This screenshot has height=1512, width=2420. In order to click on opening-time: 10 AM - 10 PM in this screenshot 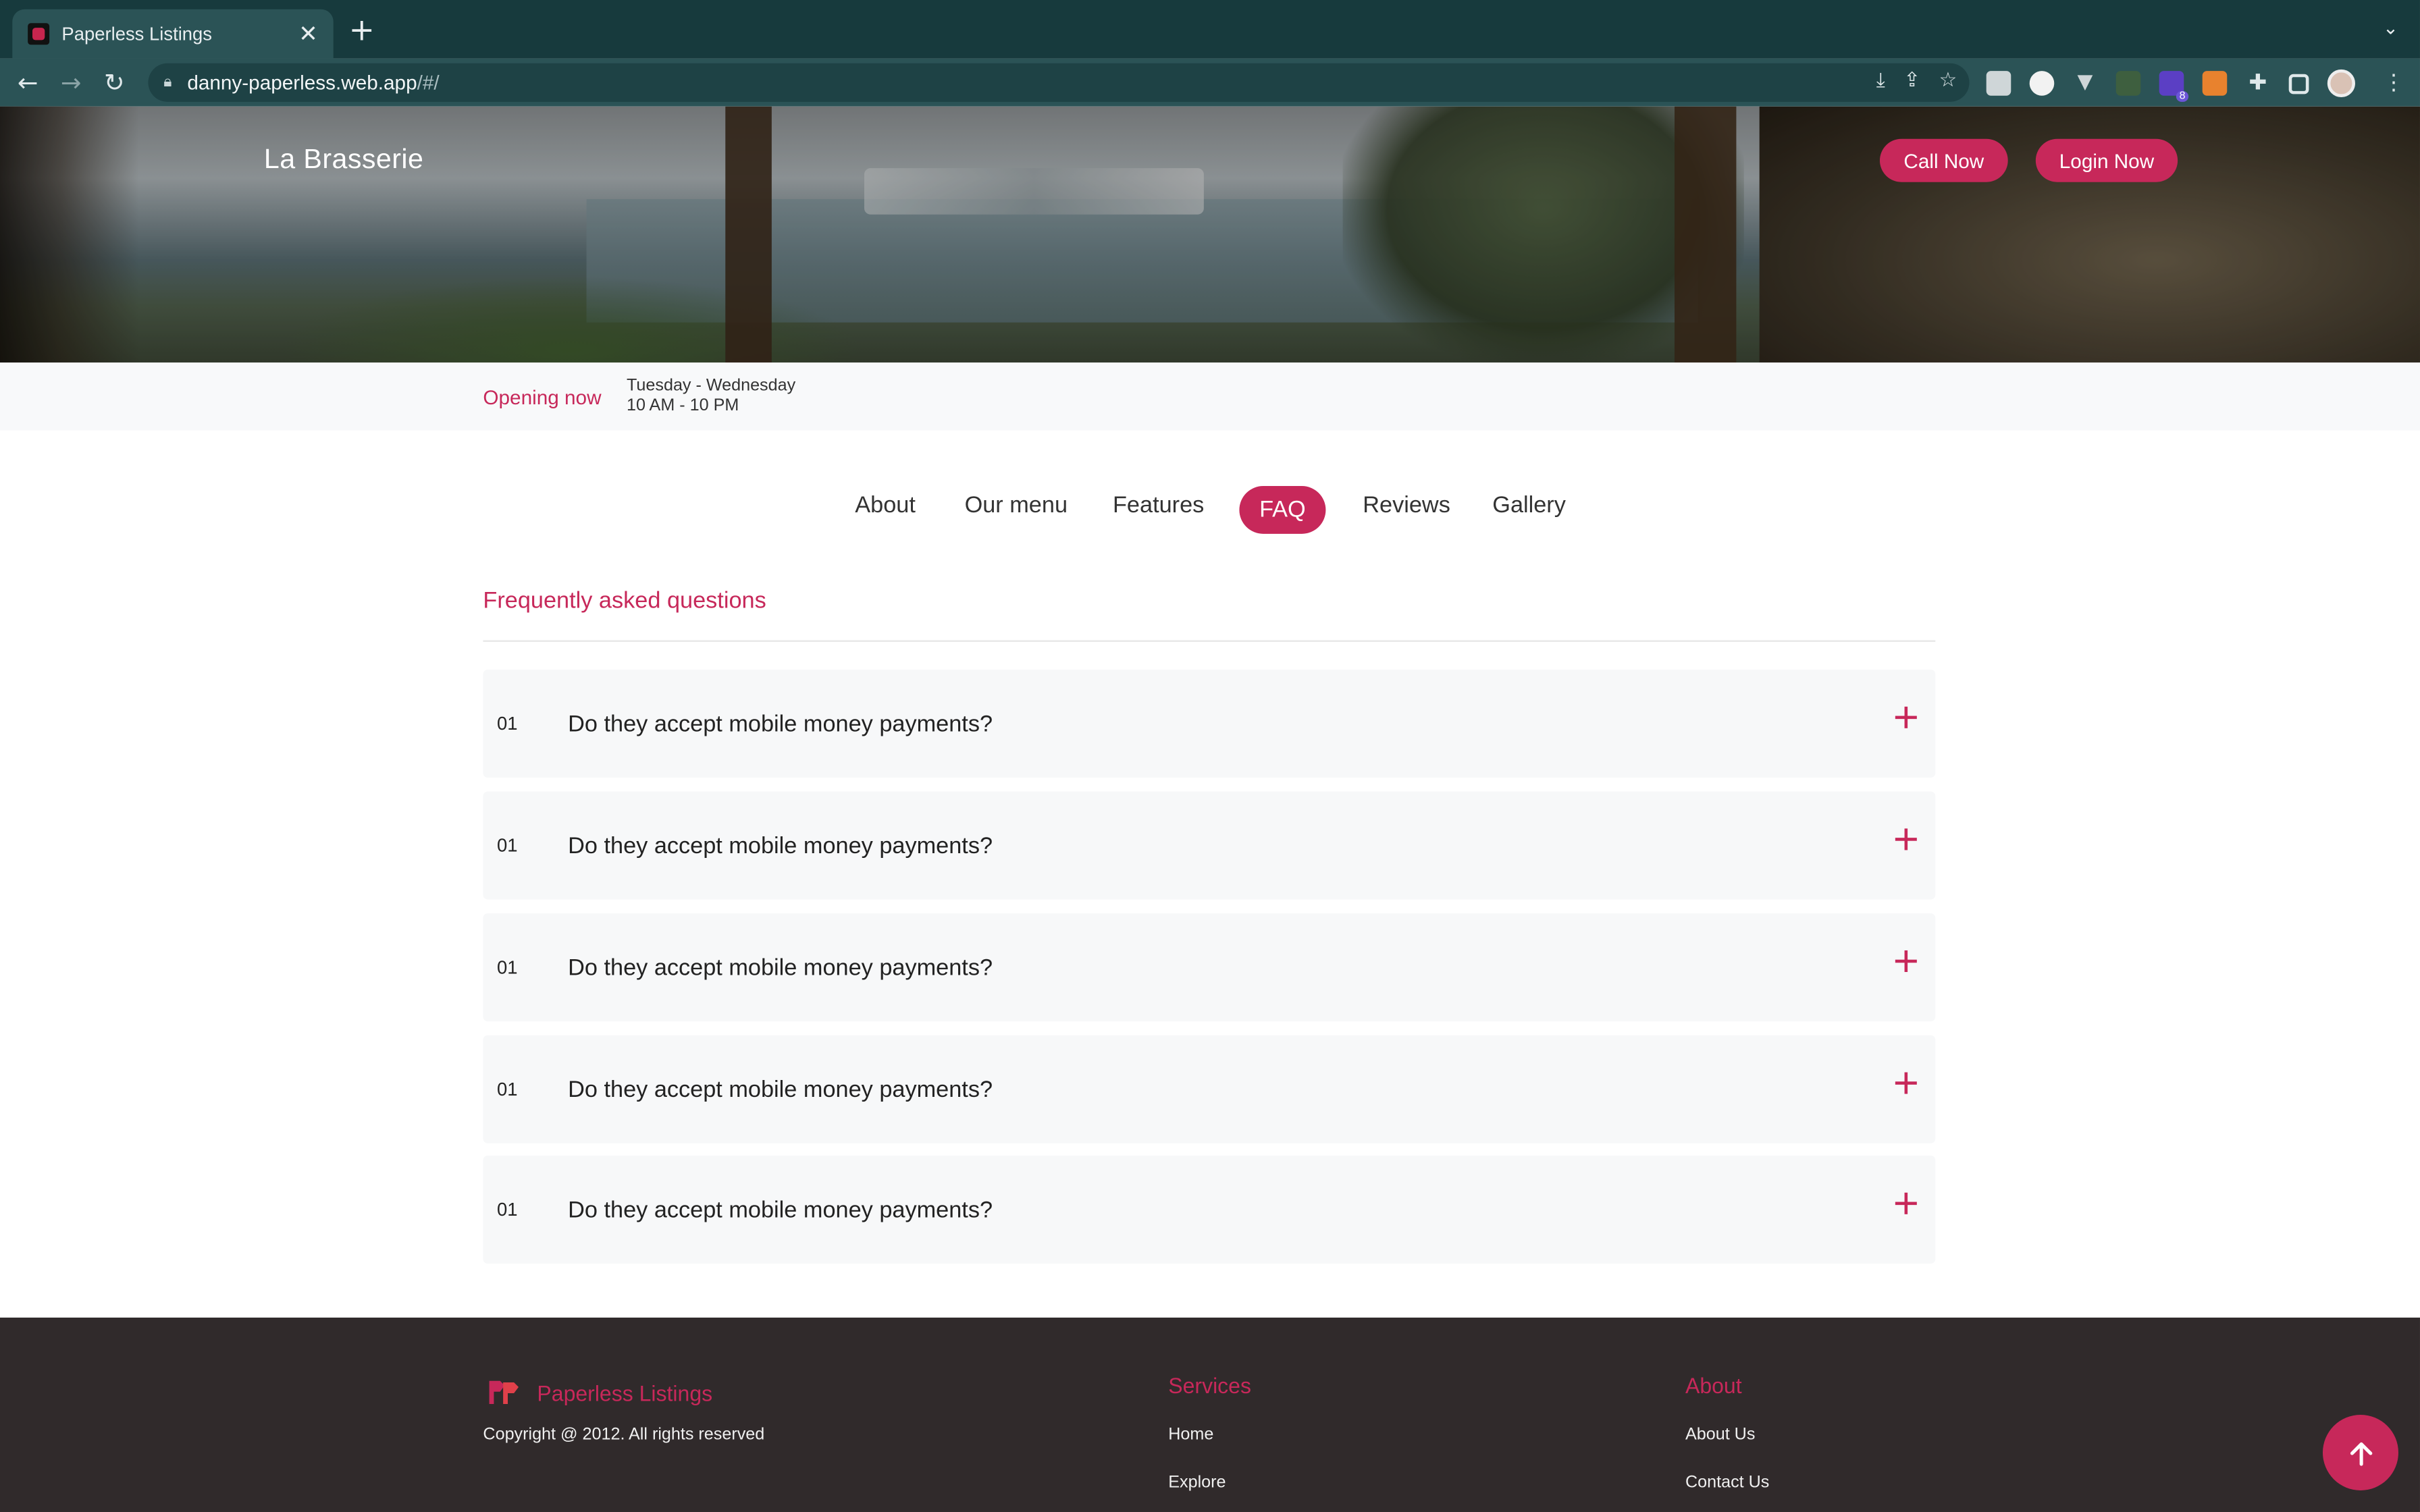, I will do `click(682, 406)`.